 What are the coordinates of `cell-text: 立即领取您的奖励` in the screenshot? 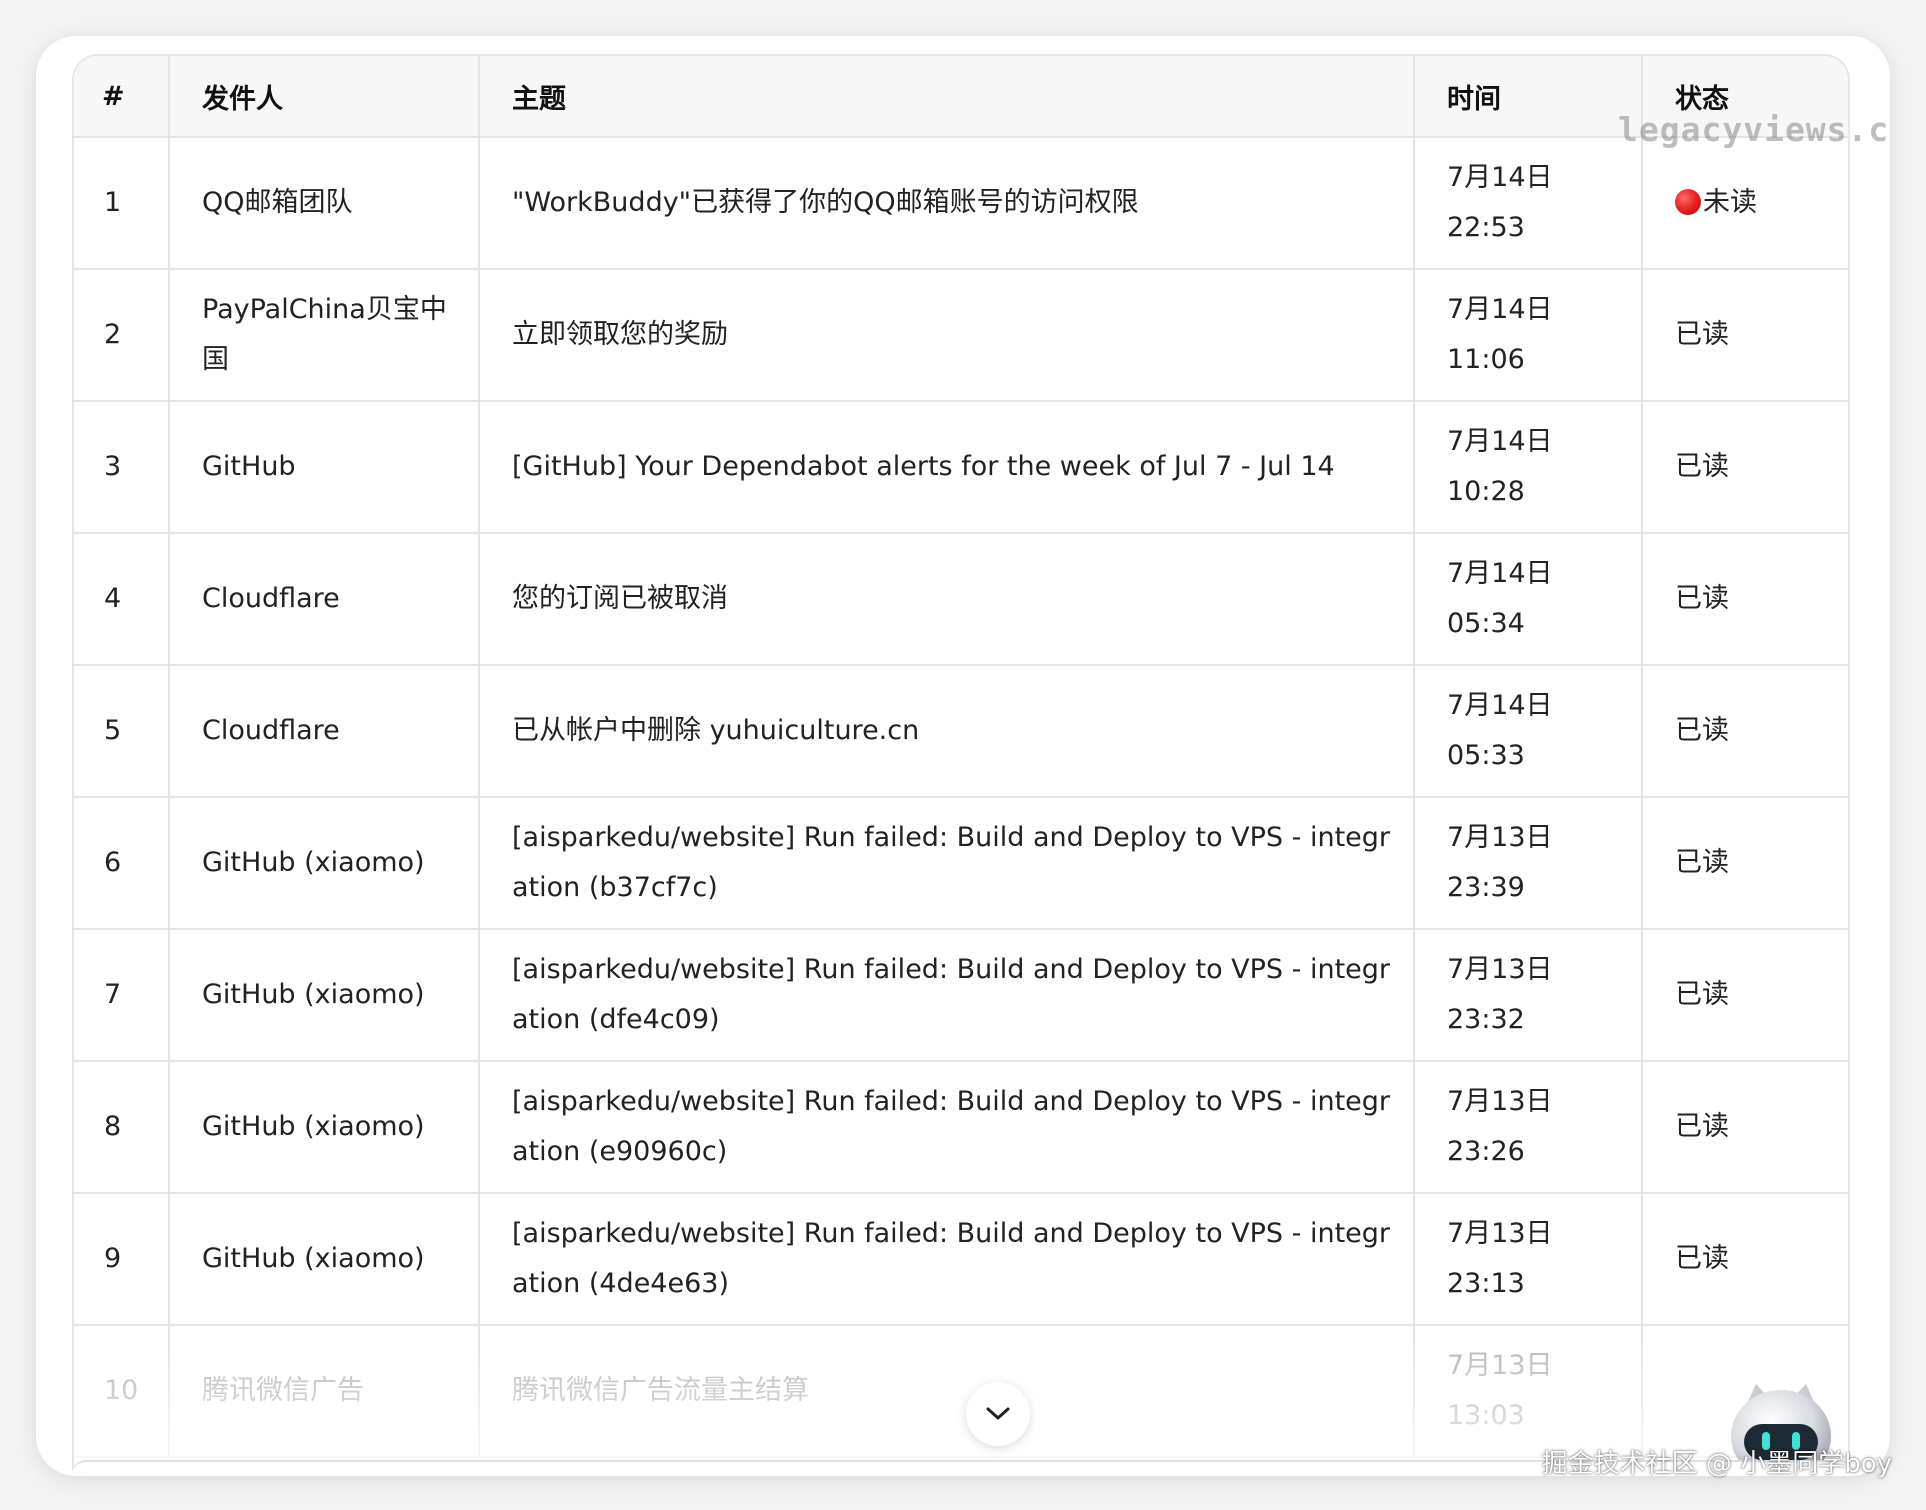 It's located at (620, 334).